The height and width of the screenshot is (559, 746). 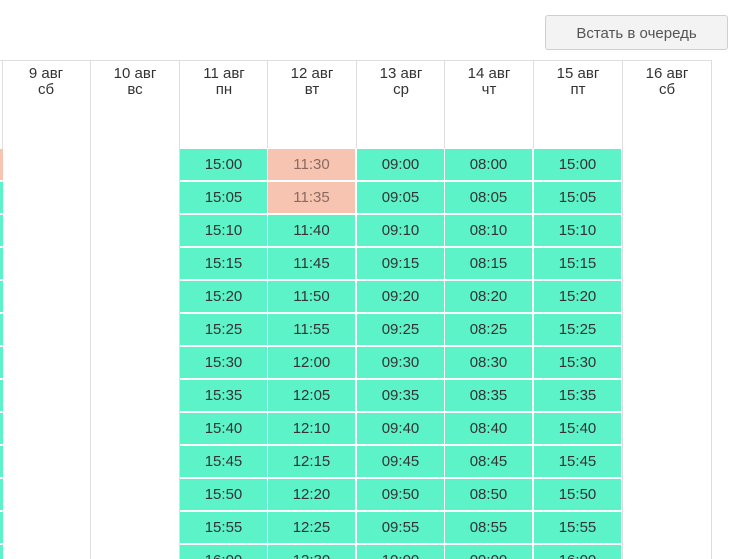 What do you see at coordinates (224, 89) in the screenshot?
I see `day-weekday: пн` at bounding box center [224, 89].